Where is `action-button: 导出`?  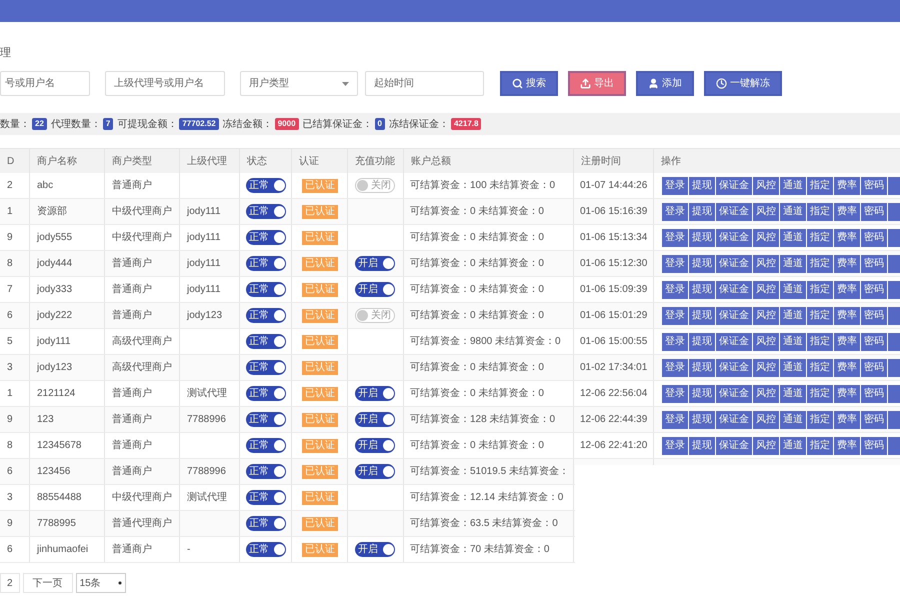 action-button: 导出 is located at coordinates (597, 83).